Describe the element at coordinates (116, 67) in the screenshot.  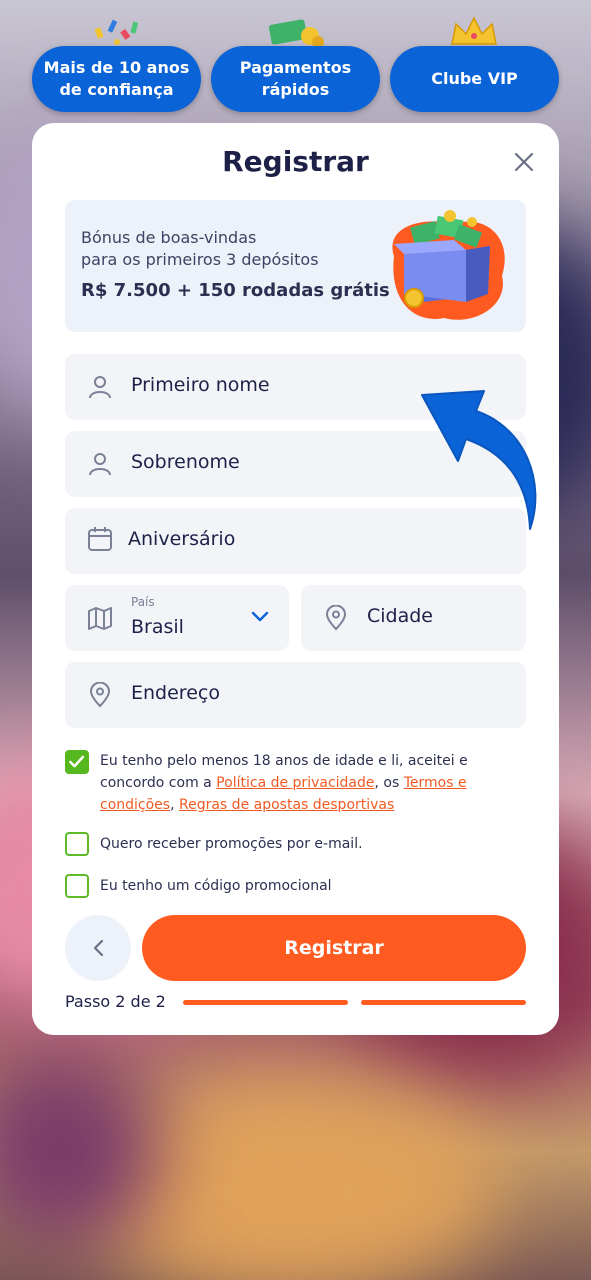
I see `badge-trust-line1: Mais de 10 anos` at that location.